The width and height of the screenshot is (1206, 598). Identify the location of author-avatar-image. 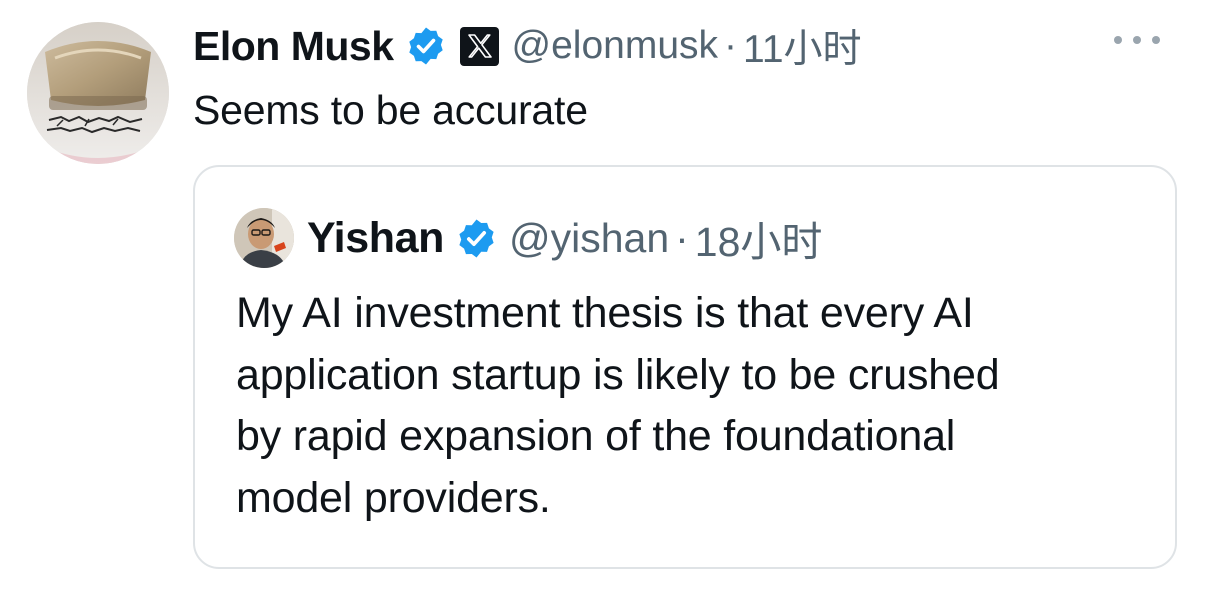
(98, 93).